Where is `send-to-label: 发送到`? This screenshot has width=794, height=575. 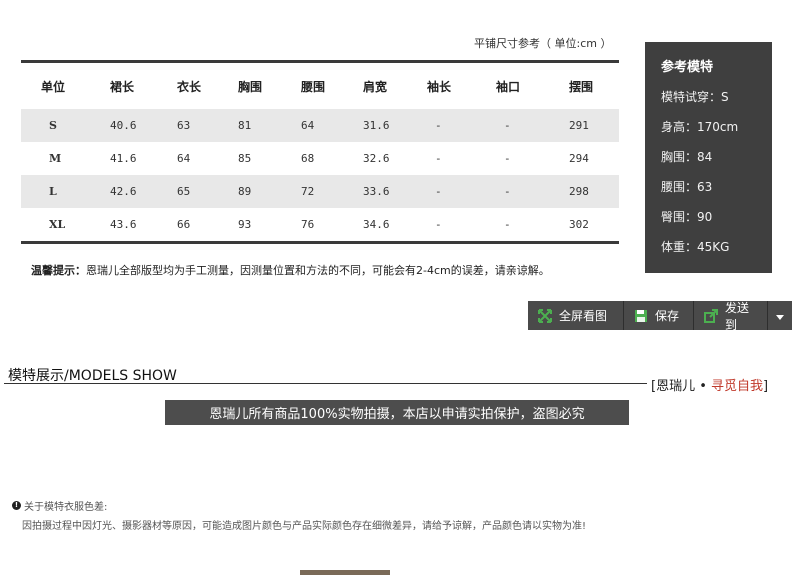 send-to-label: 发送到 is located at coordinates (737, 316).